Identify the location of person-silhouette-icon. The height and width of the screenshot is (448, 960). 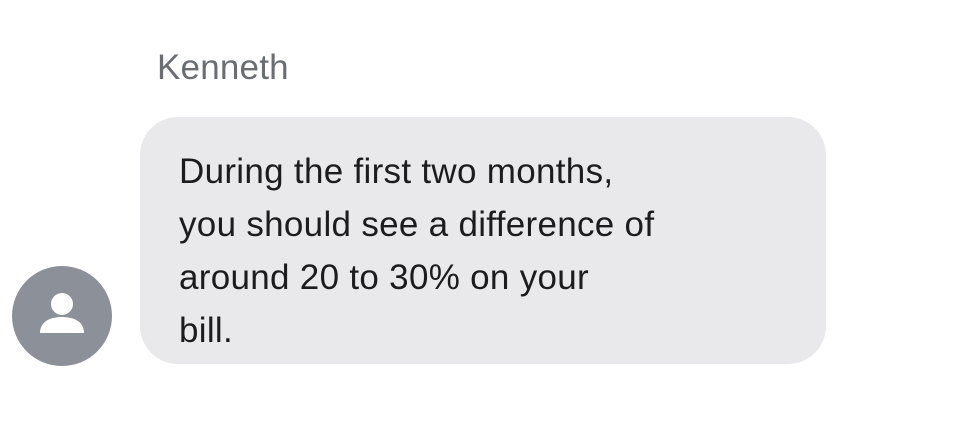
(62, 313).